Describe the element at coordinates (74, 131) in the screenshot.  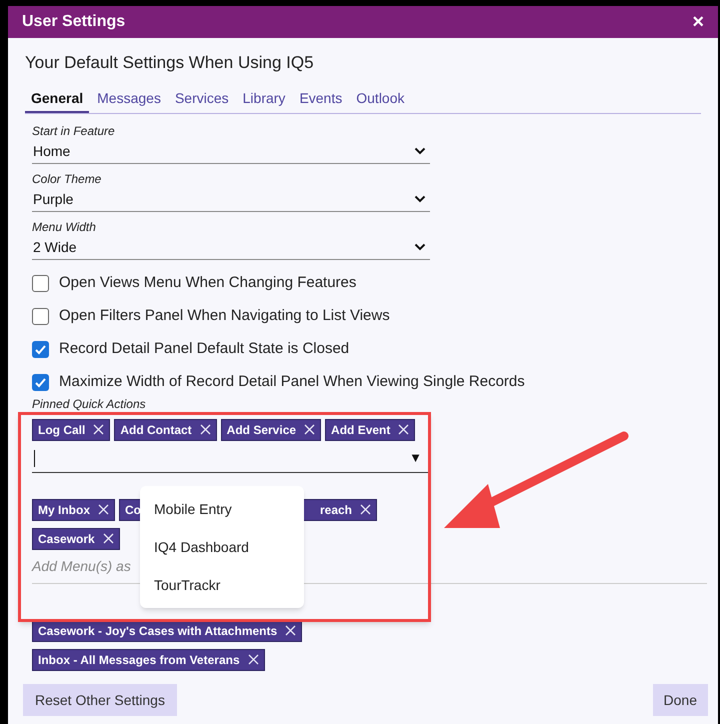
I see `field-label: Start in Feature` at that location.